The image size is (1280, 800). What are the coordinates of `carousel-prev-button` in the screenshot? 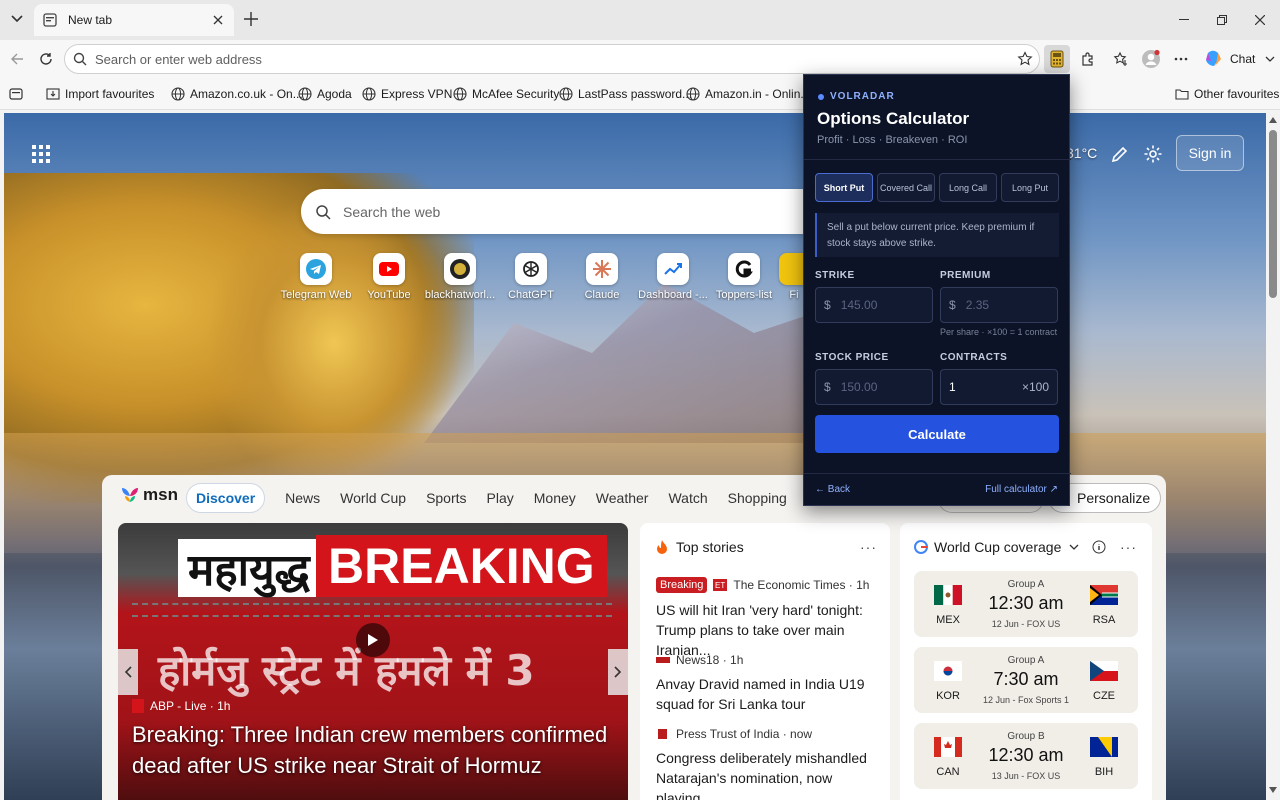 It's located at (128, 672).